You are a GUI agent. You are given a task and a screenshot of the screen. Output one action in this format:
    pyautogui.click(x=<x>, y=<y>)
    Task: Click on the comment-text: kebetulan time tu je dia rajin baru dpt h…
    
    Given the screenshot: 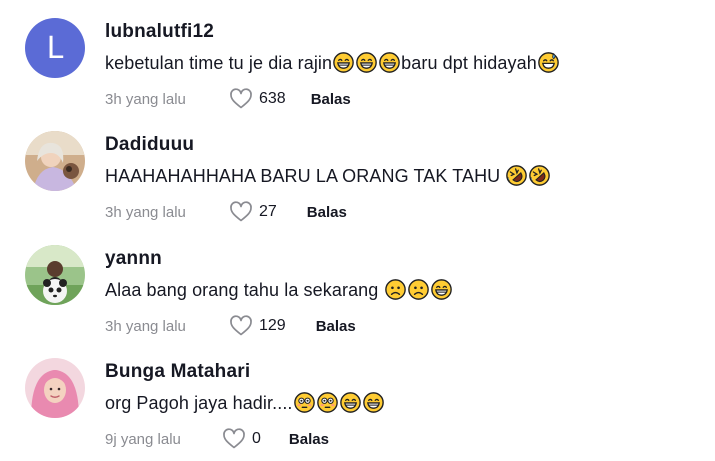 What is the action you would take?
    pyautogui.click(x=332, y=63)
    